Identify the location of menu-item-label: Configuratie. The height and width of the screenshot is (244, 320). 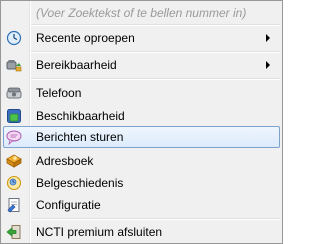
(68, 205).